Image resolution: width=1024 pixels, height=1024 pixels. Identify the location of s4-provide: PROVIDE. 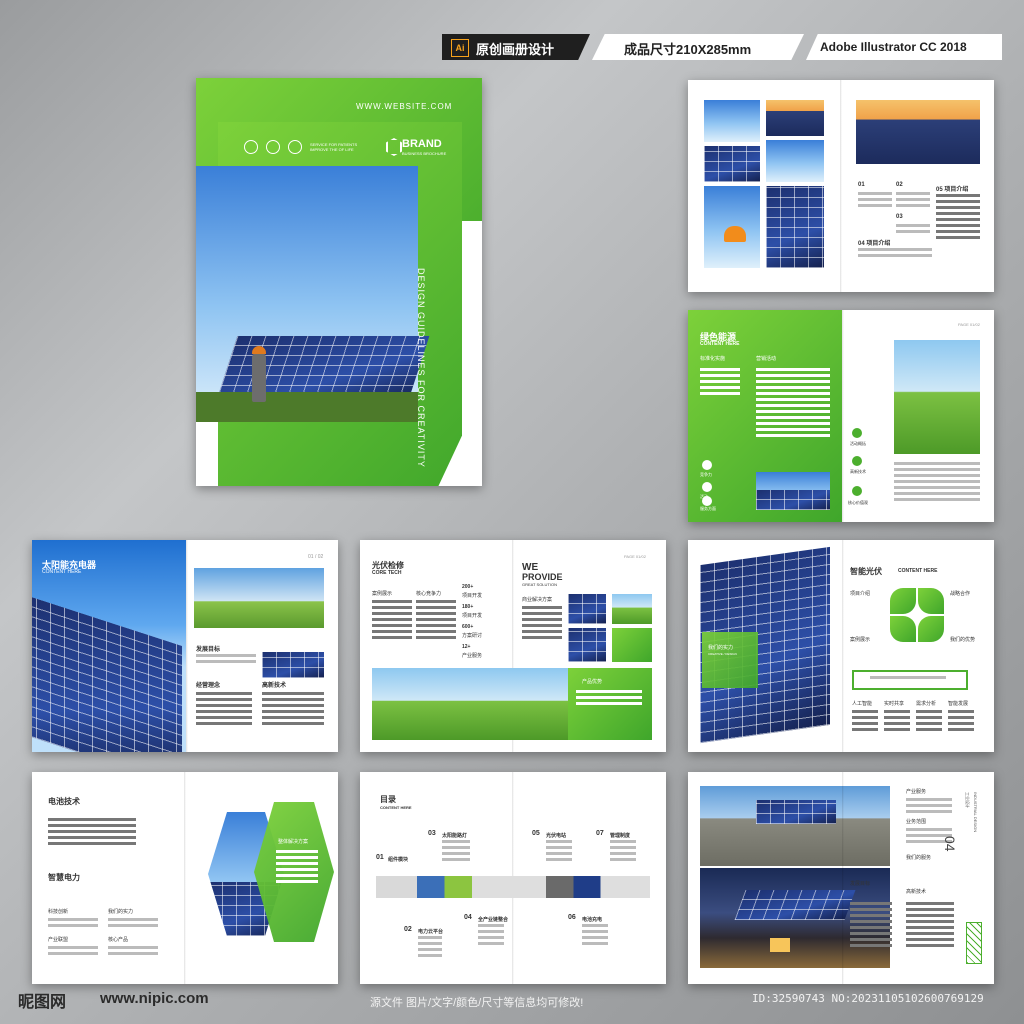
(542, 577).